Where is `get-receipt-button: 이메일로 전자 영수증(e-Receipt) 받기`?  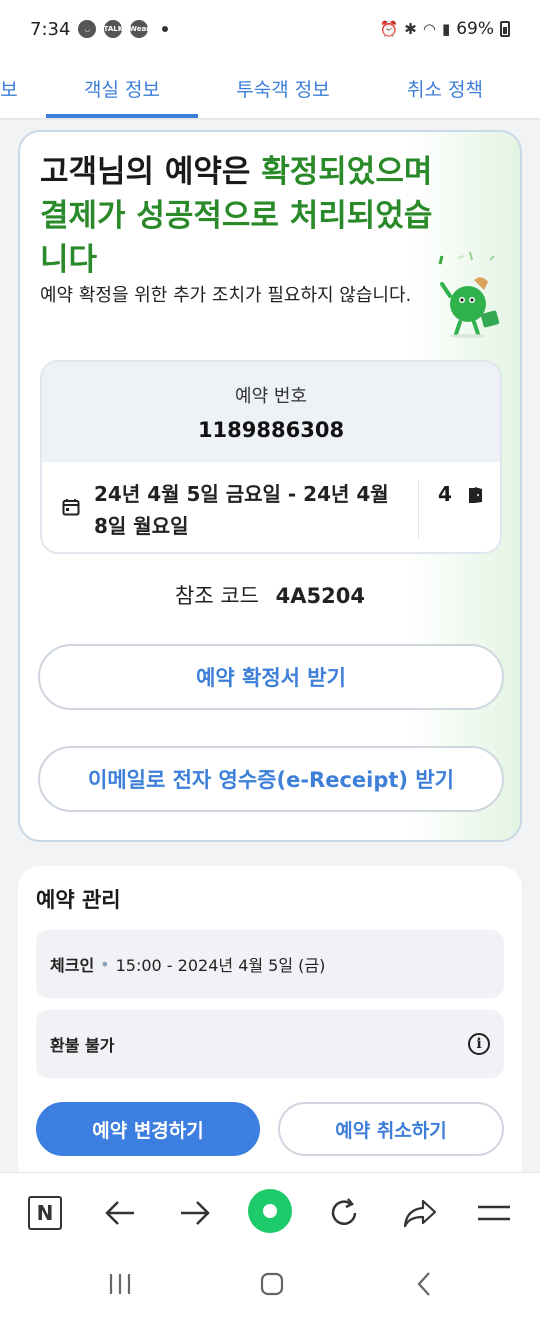 get-receipt-button: 이메일로 전자 영수증(e-Receipt) 받기 is located at coordinates (271, 779).